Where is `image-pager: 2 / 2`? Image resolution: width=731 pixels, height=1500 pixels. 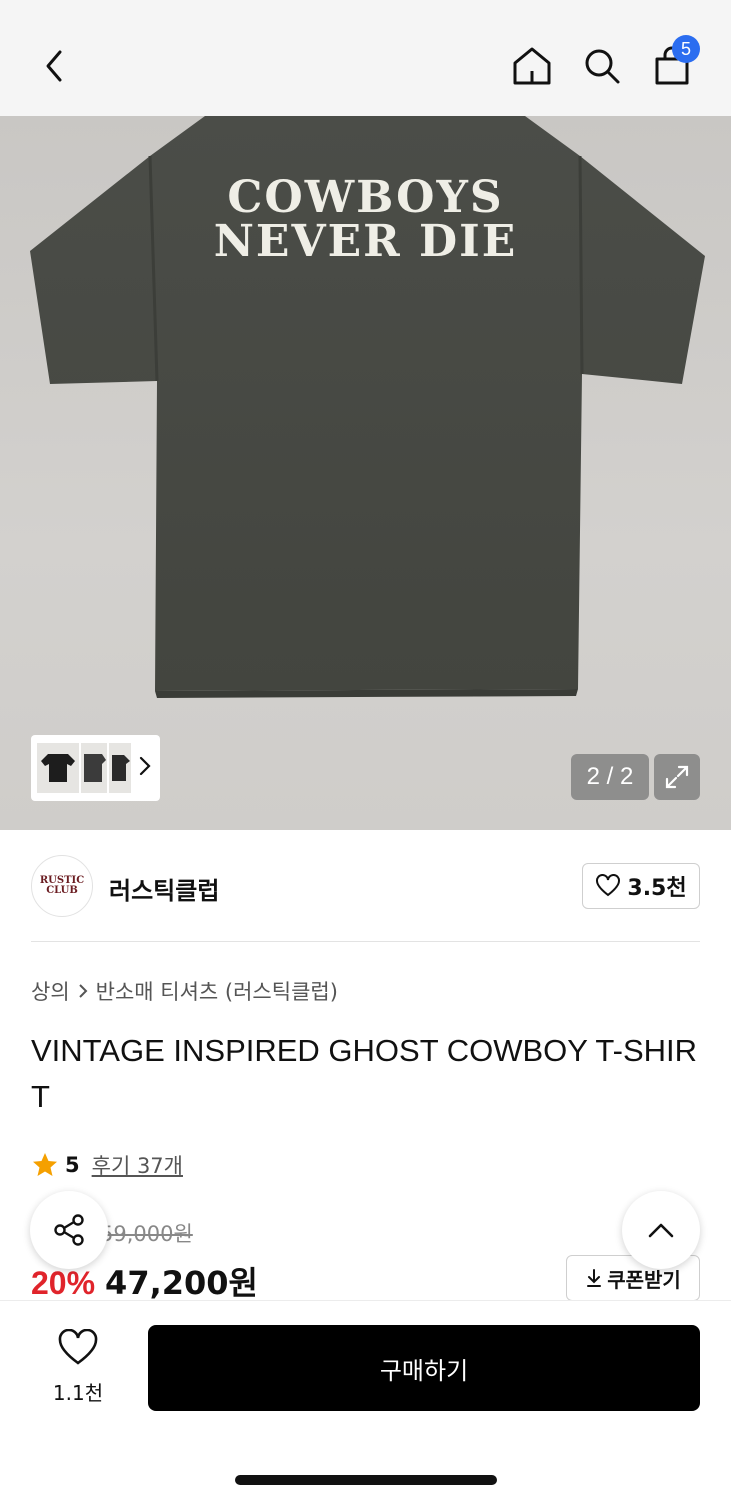 image-pager: 2 / 2 is located at coordinates (610, 777).